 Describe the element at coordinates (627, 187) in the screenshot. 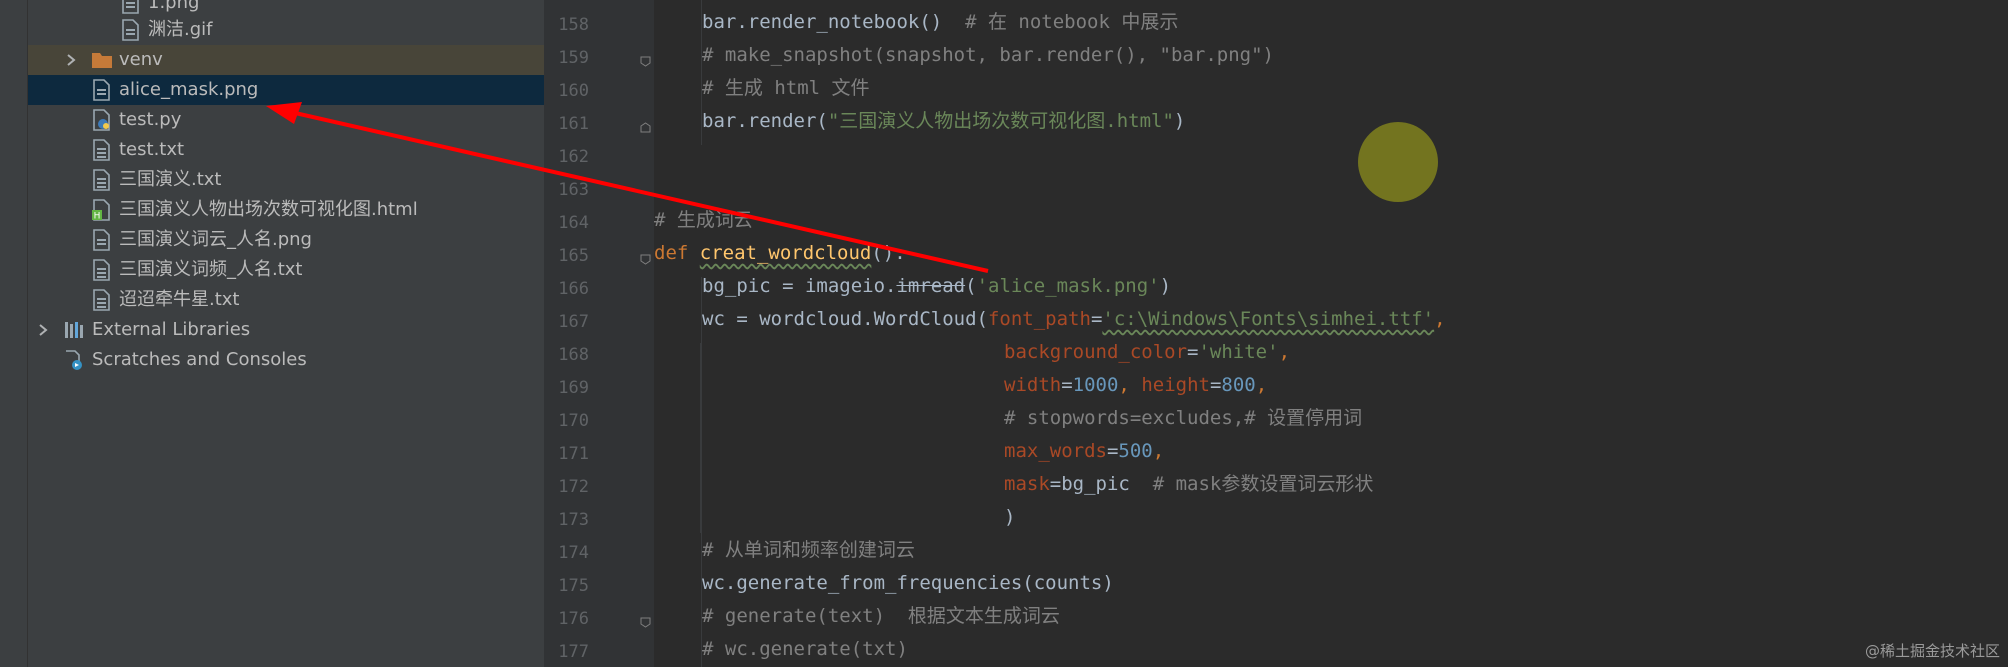

I see `annotation-arrow` at that location.